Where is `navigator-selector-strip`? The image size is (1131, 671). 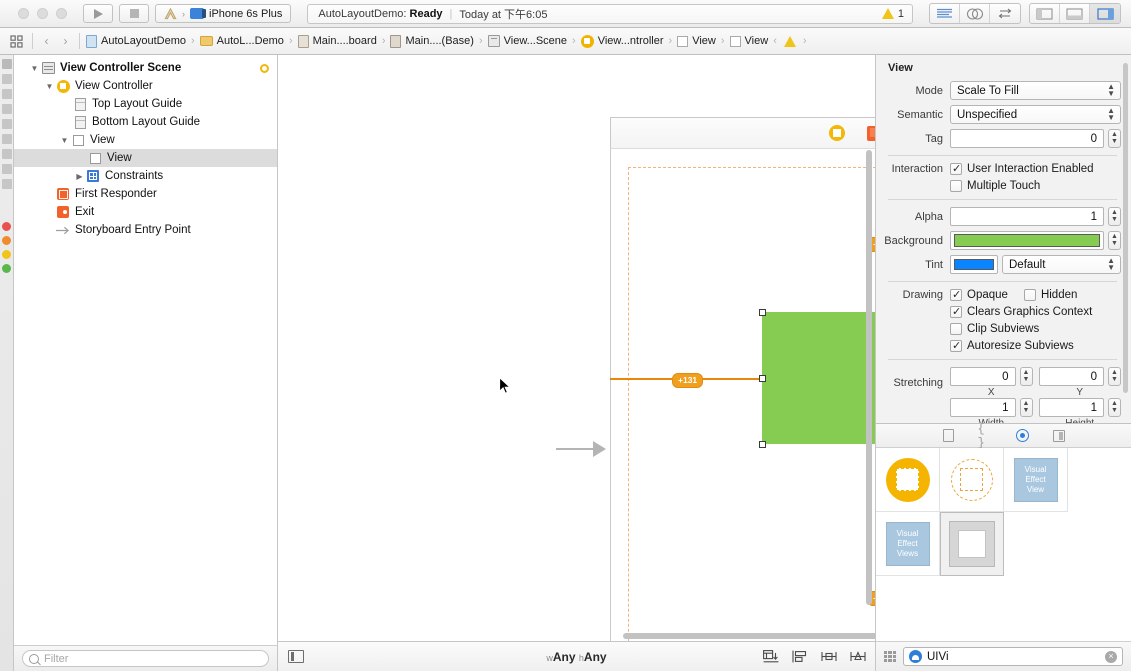 navigator-selector-strip is located at coordinates (7, 363).